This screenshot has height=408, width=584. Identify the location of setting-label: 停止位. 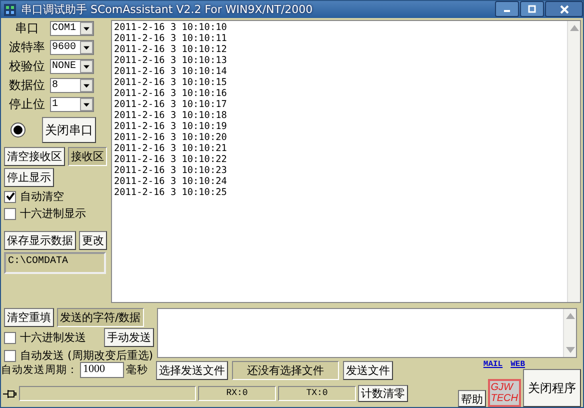
(27, 104).